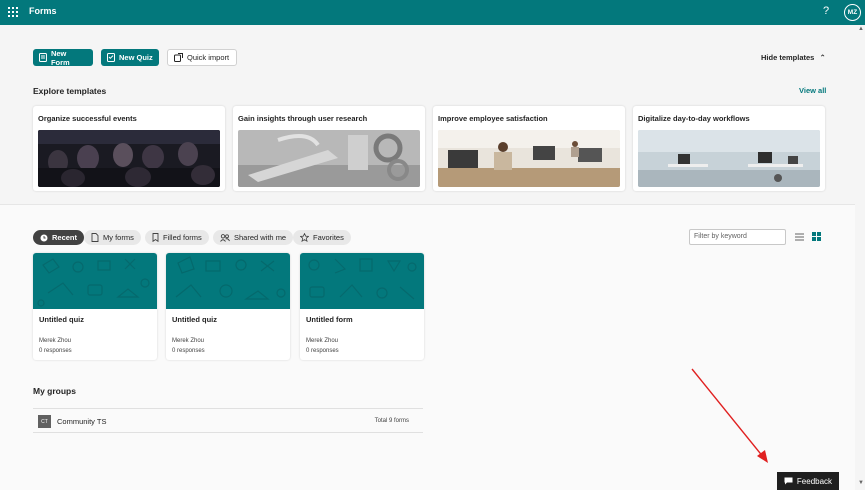  What do you see at coordinates (328, 237) in the screenshot?
I see `filter-pill-label: Favorites` at bounding box center [328, 237].